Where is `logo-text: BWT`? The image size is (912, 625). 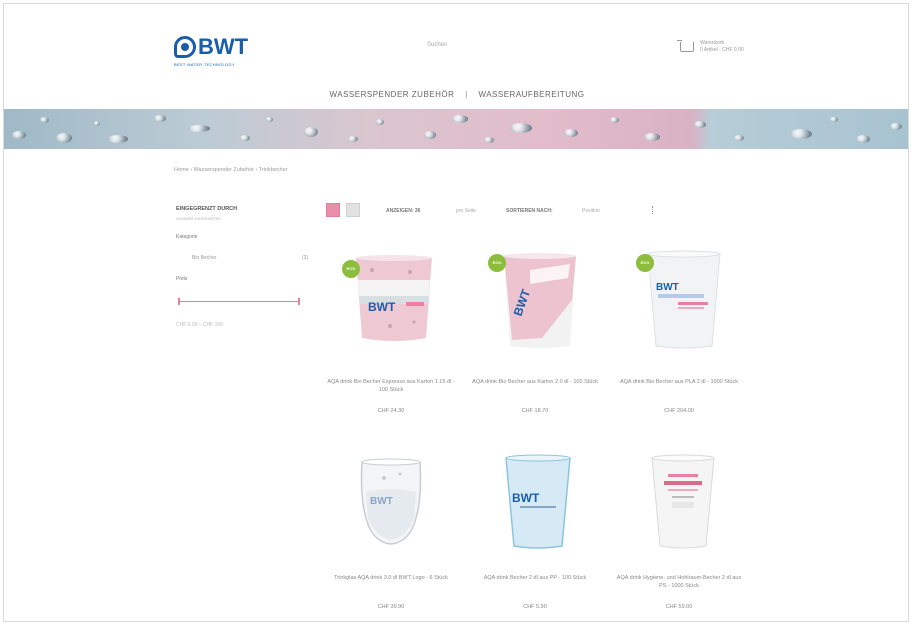 logo-text: BWT is located at coordinates (223, 46).